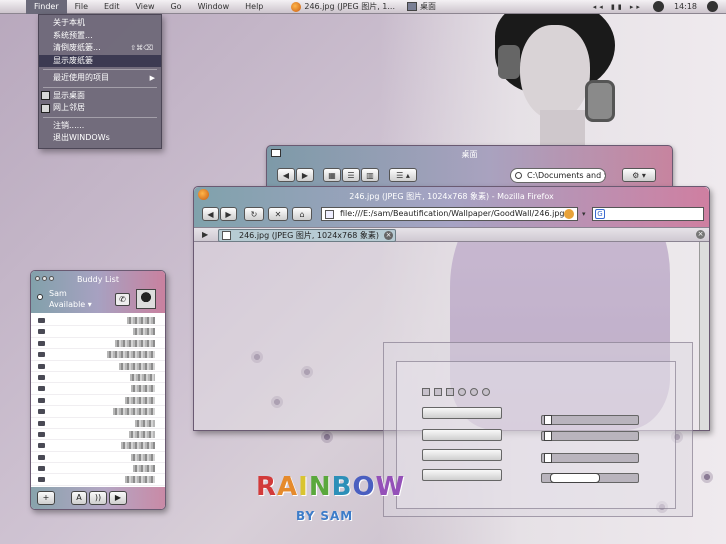  What do you see at coordinates (462, 413) in the screenshot?
I see `panel-field` at bounding box center [462, 413].